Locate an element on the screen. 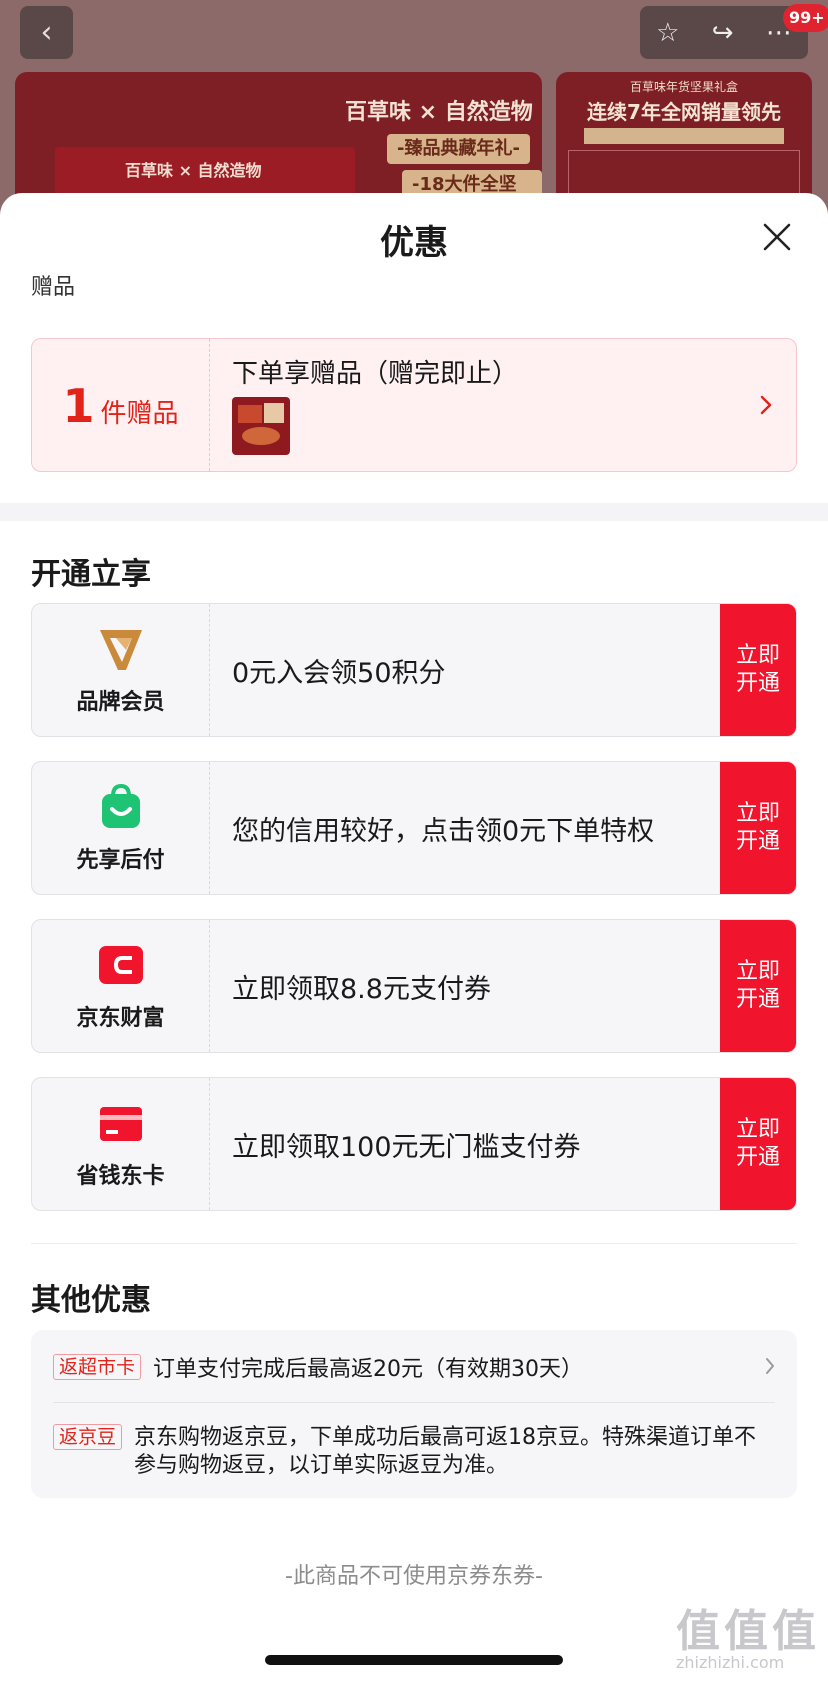 This screenshot has width=828, height=1682. back-button: ‹ is located at coordinates (46, 32).